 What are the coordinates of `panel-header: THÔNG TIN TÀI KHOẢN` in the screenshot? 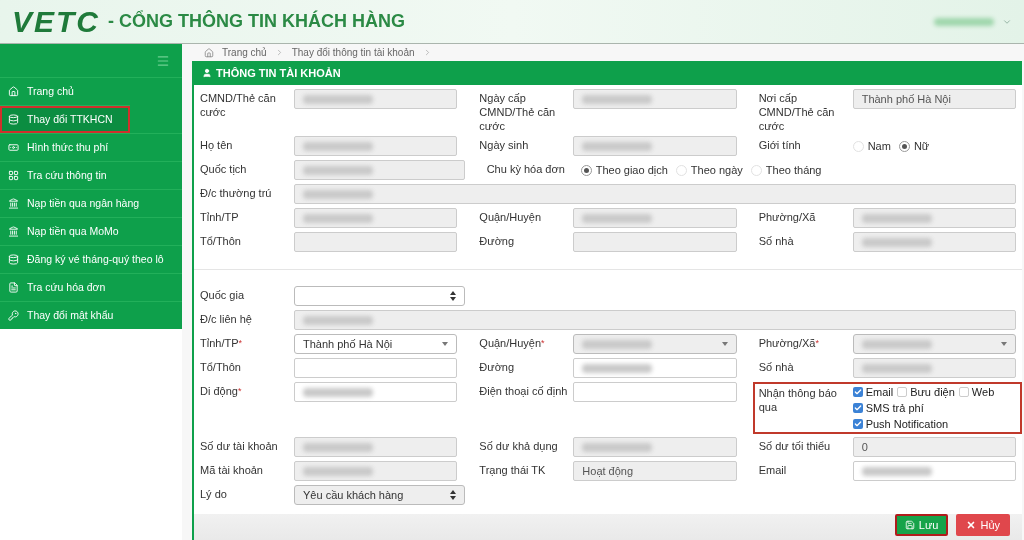 It's located at (608, 73).